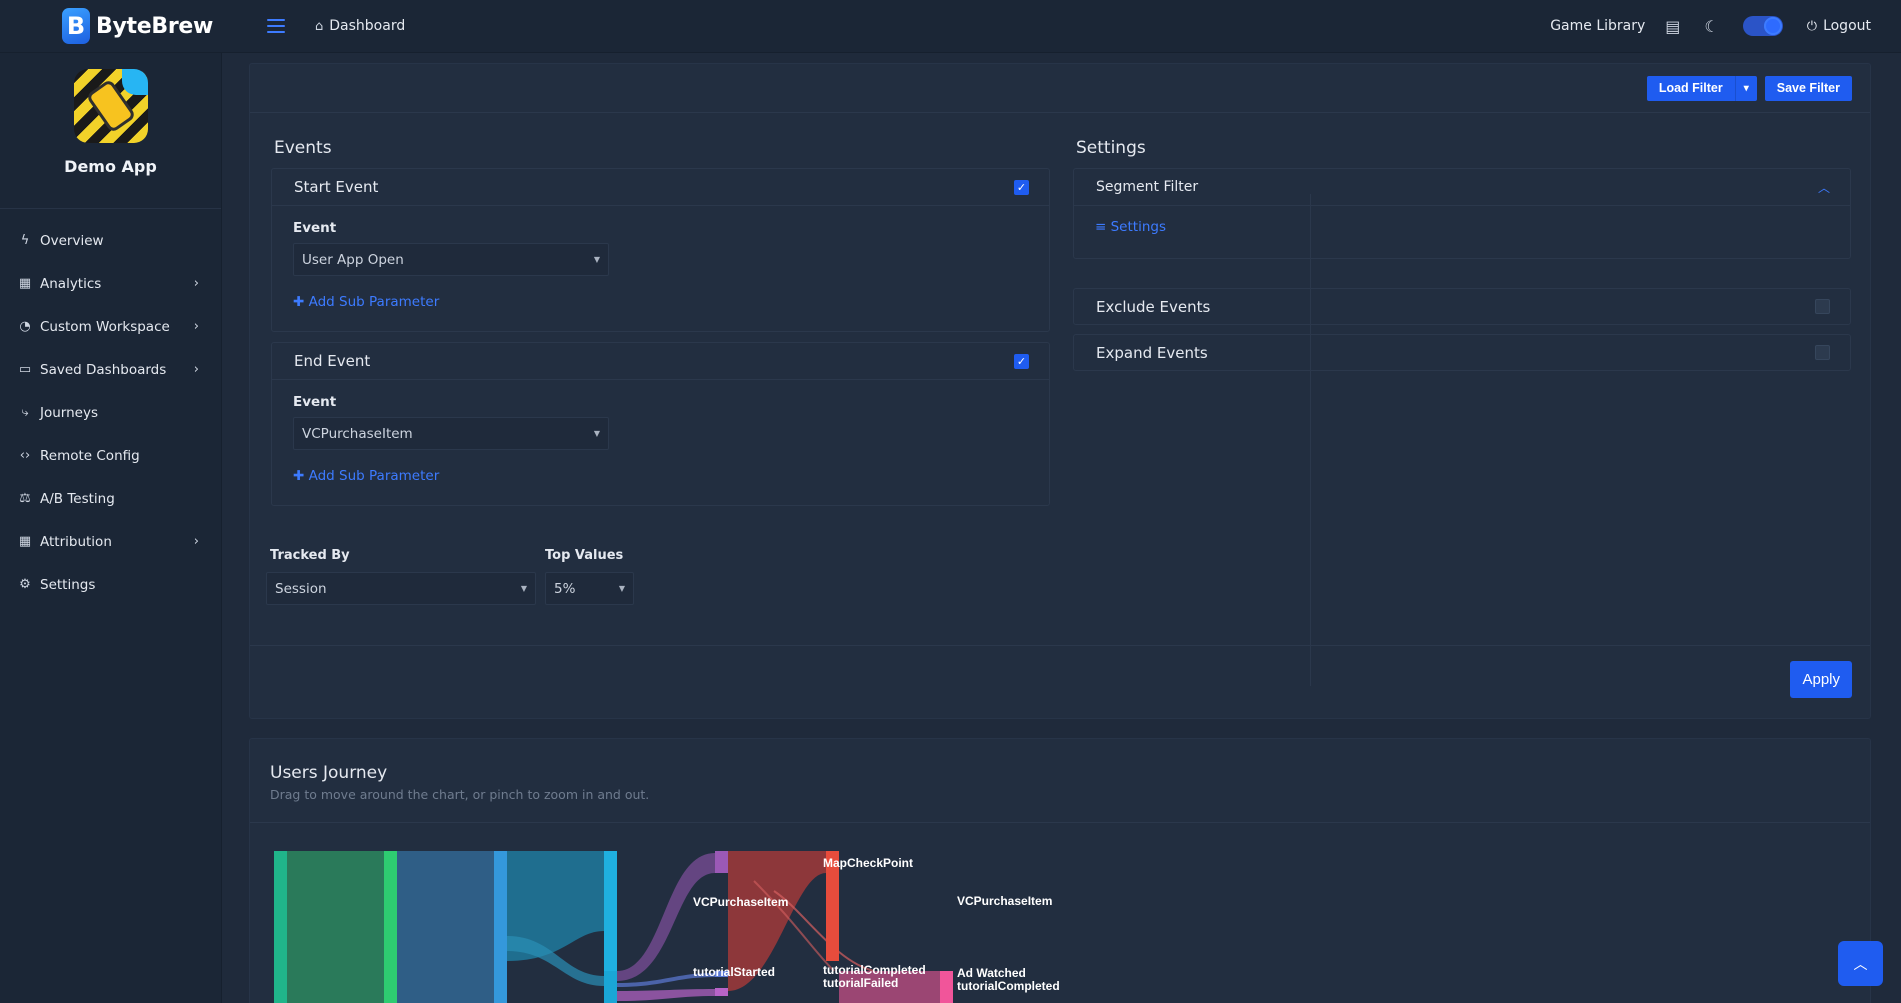 The image size is (1901, 1003). I want to click on settings-title: Settings, so click(1111, 148).